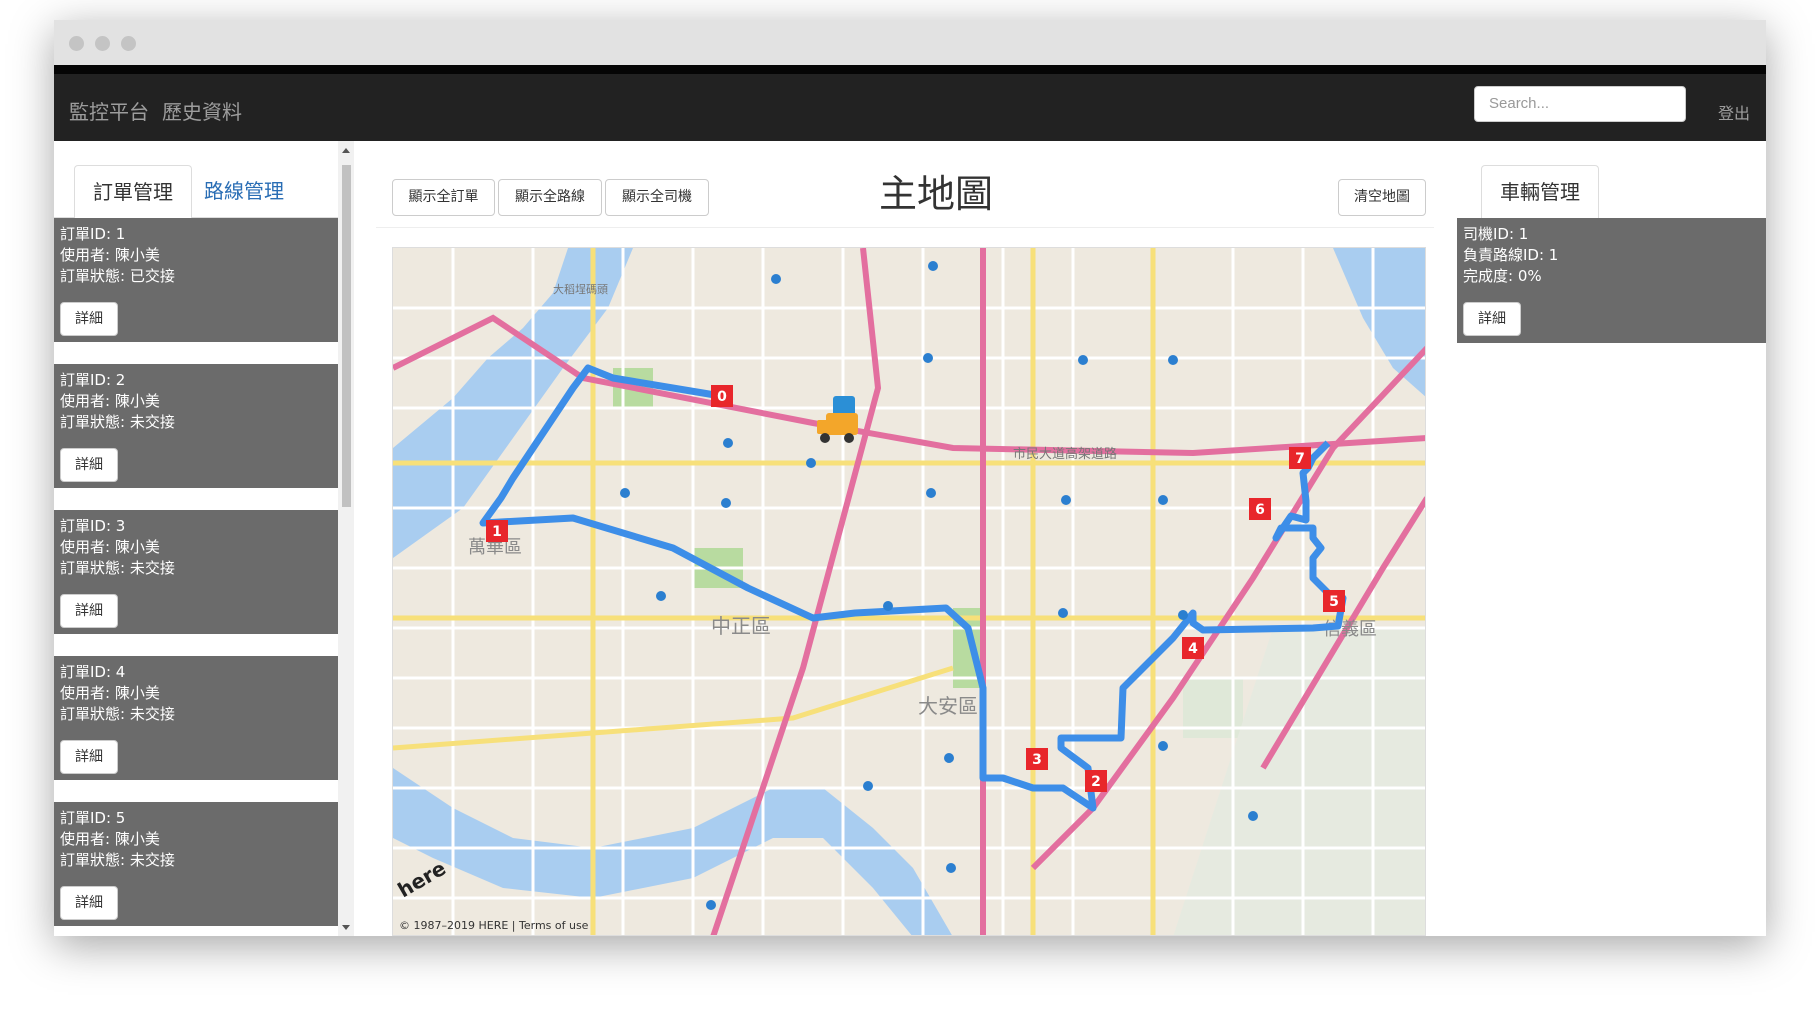 This screenshot has height=1028, width=1820. Describe the element at coordinates (244, 192) in the screenshot. I see `tab-route-management: 路線管理` at that location.